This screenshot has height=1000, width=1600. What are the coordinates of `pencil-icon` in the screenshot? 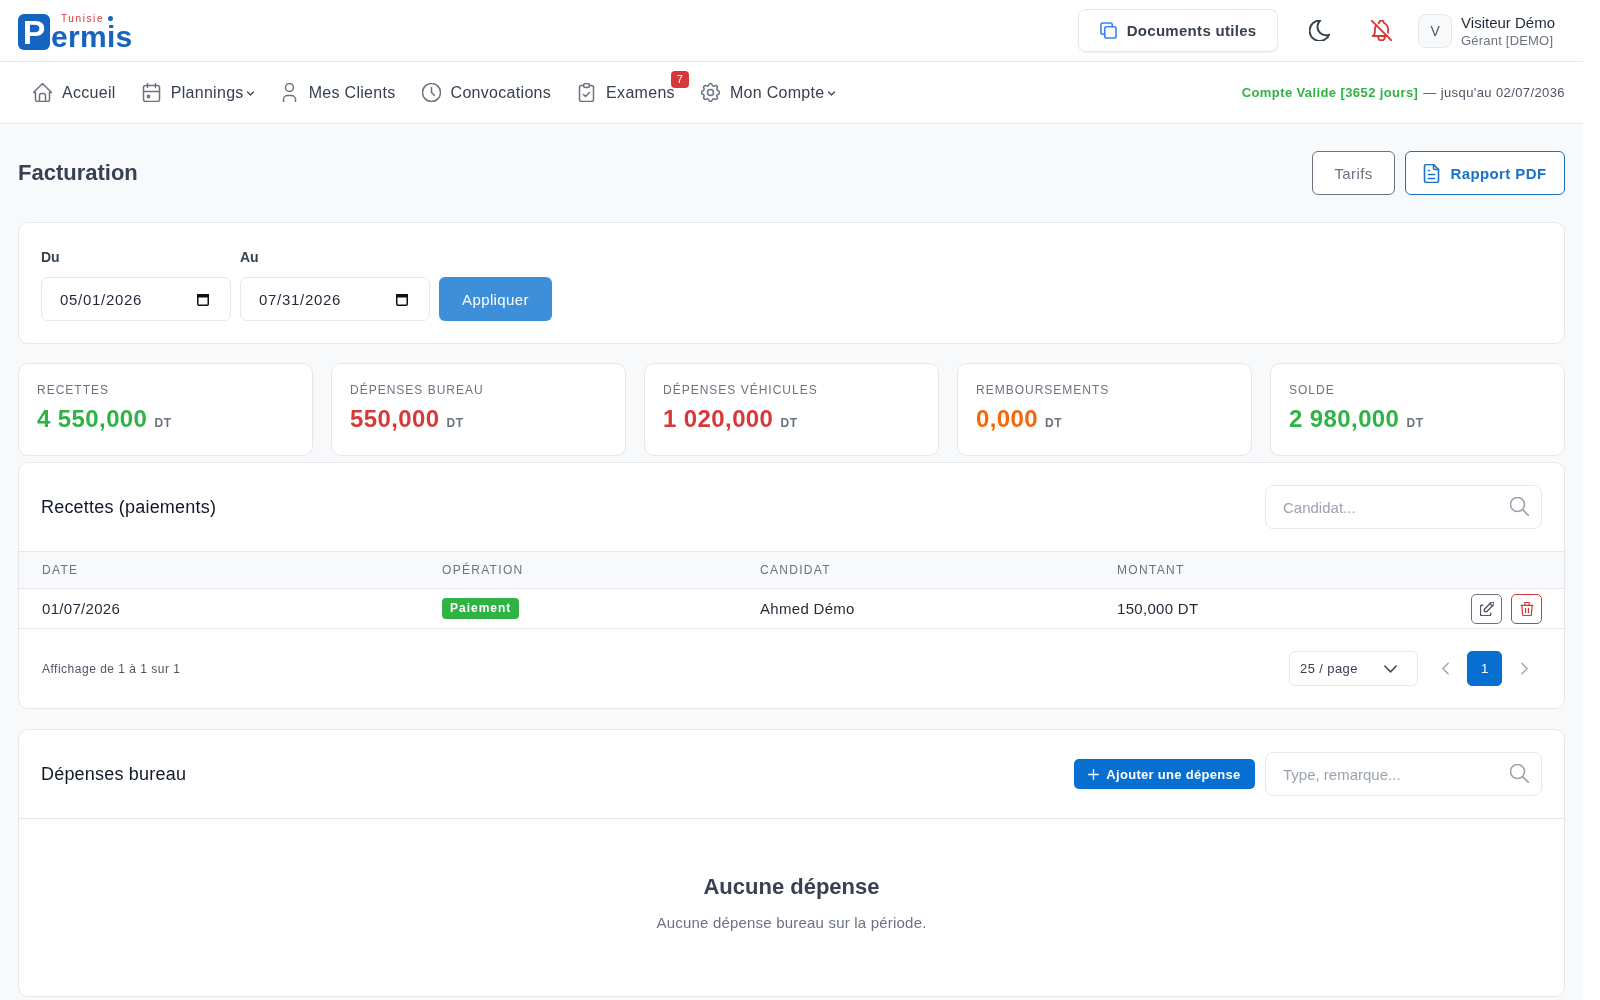 It's located at (1486, 608).